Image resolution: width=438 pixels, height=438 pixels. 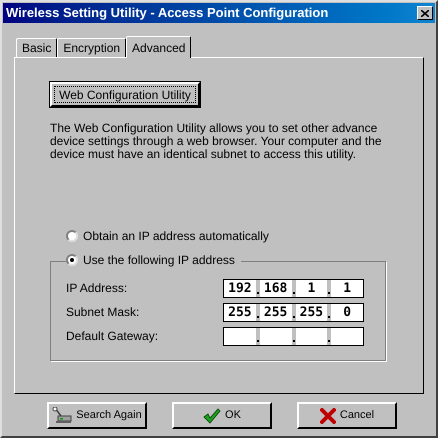 I want to click on window-title: Wireless Setting Utility - Access Point Configuration, so click(x=167, y=13).